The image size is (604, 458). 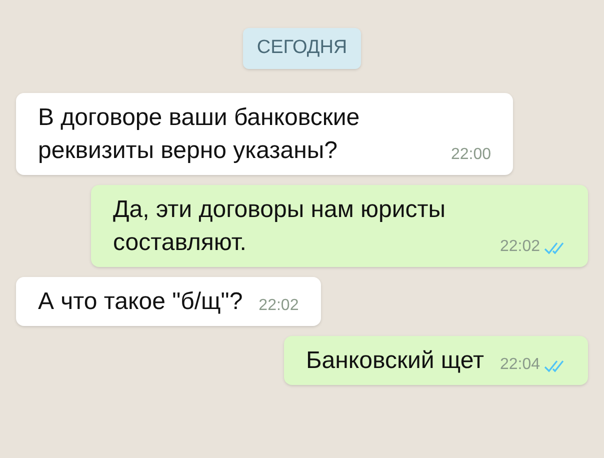 I want to click on message-time: 22:04, so click(x=520, y=364).